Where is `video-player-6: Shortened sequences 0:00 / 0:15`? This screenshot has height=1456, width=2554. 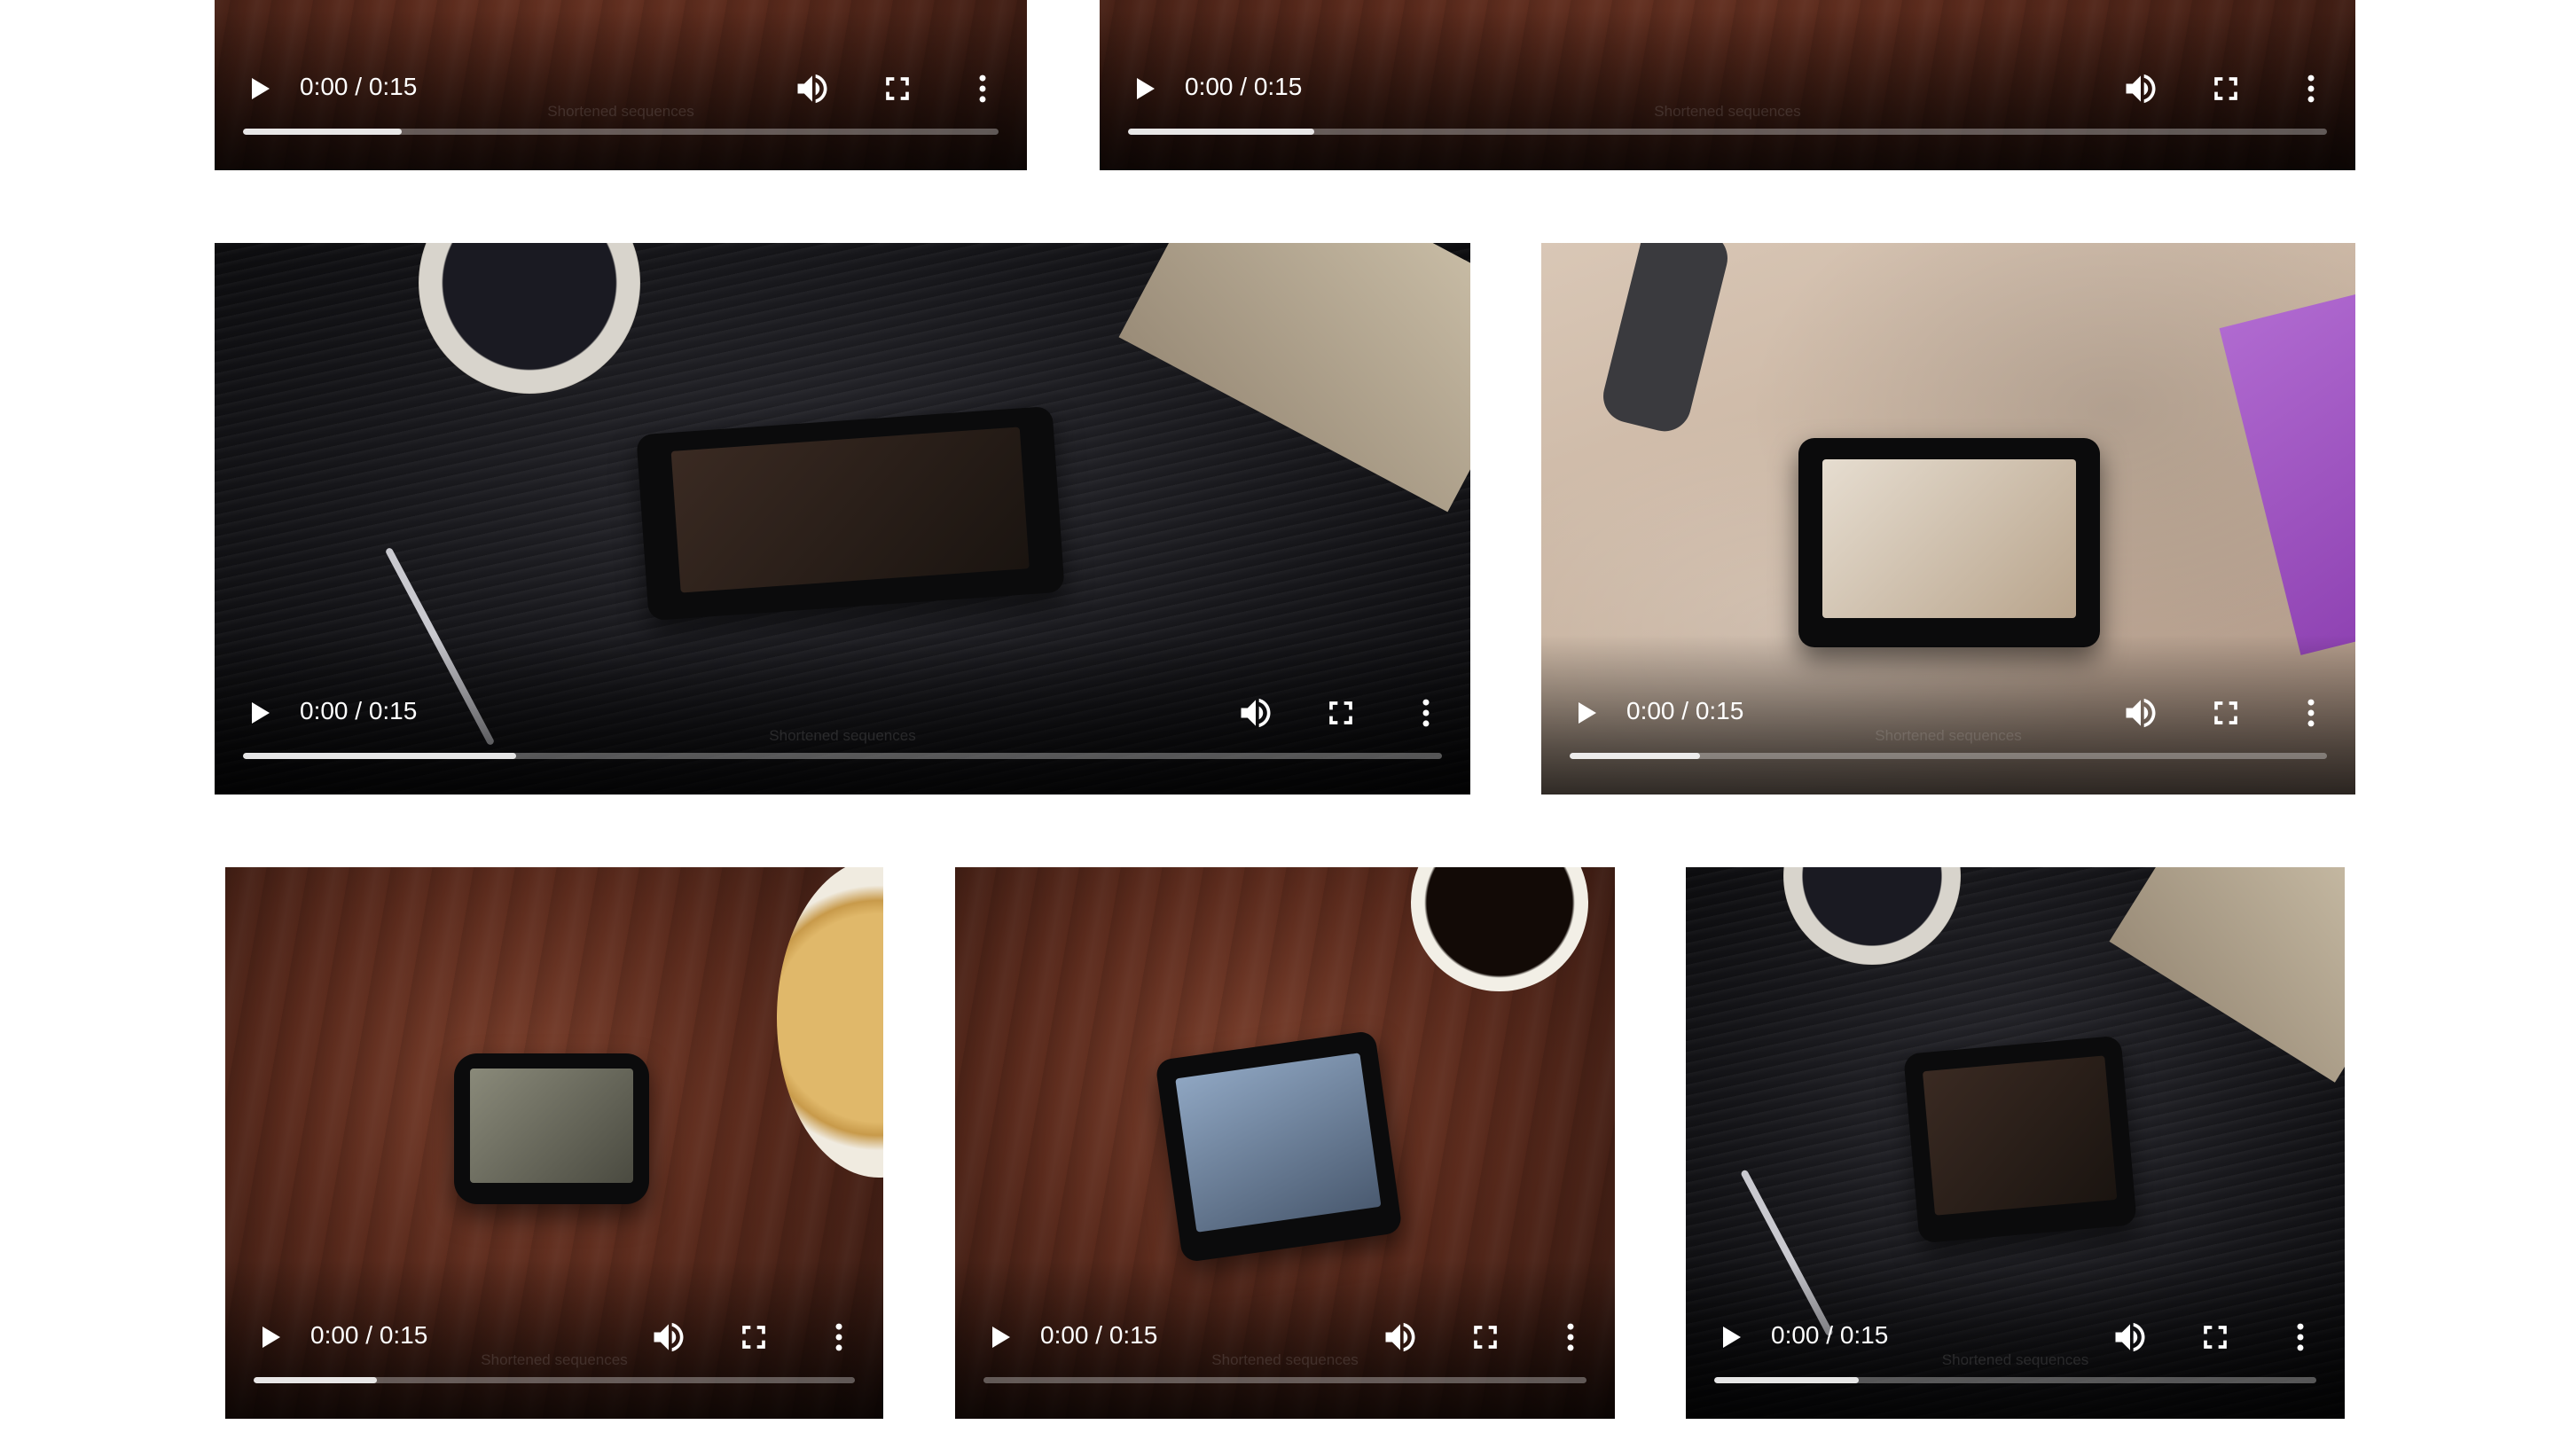
video-player-6: Shortened sequences 0:00 / 0:15 is located at coordinates (1285, 1143).